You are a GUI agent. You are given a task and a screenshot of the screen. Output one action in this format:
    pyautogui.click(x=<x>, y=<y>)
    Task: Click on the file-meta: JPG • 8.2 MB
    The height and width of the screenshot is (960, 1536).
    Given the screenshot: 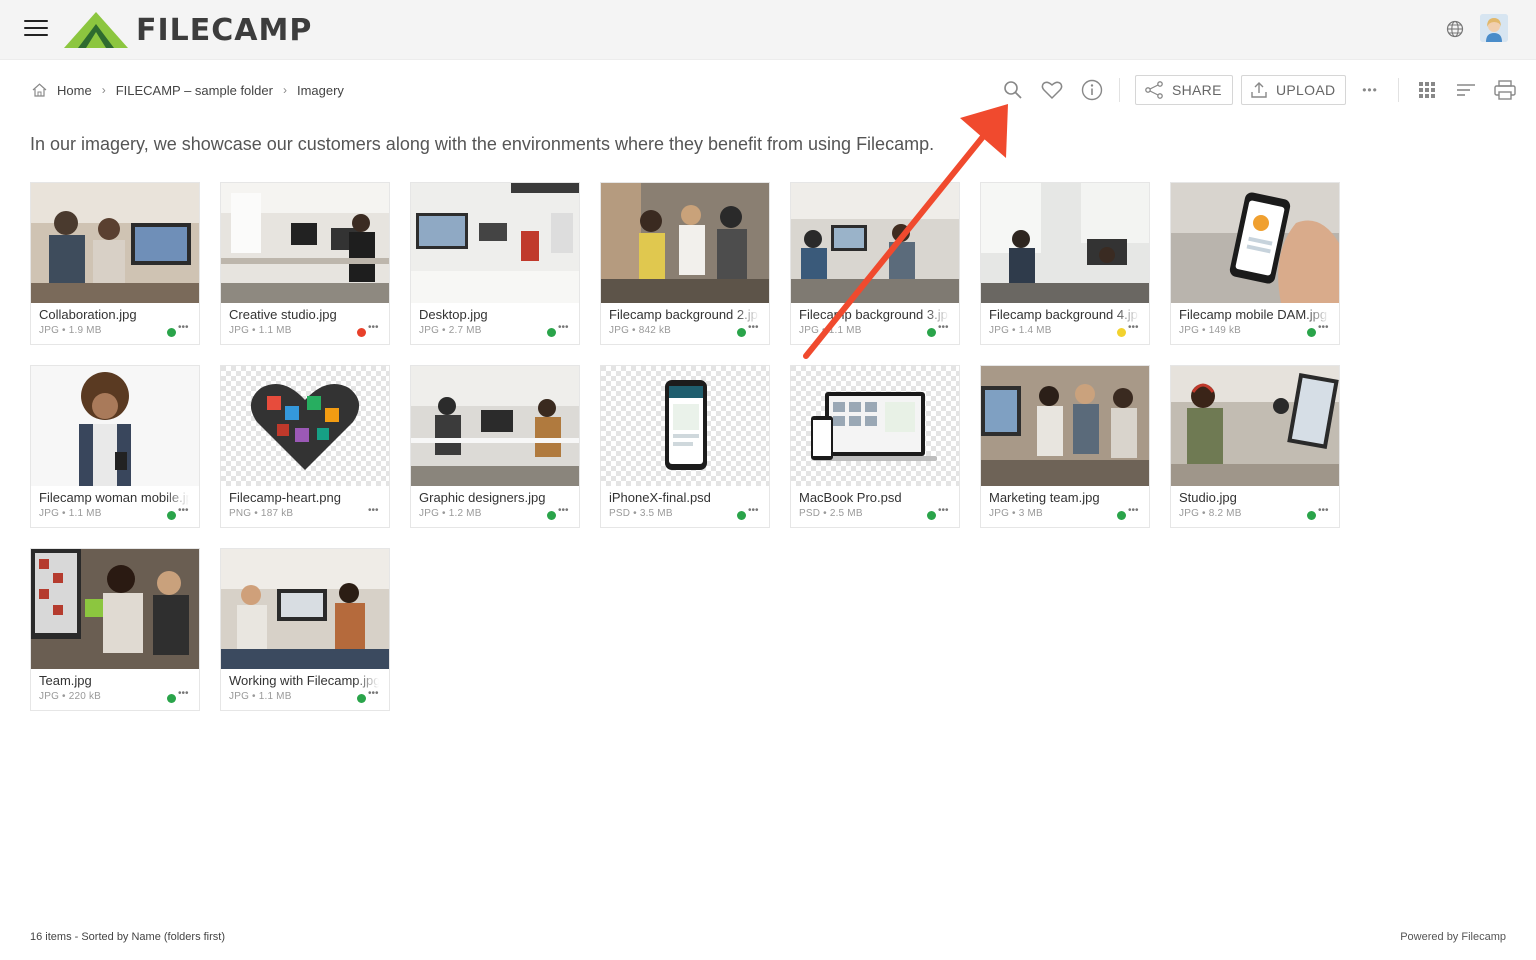 What is the action you would take?
    pyautogui.click(x=1210, y=513)
    